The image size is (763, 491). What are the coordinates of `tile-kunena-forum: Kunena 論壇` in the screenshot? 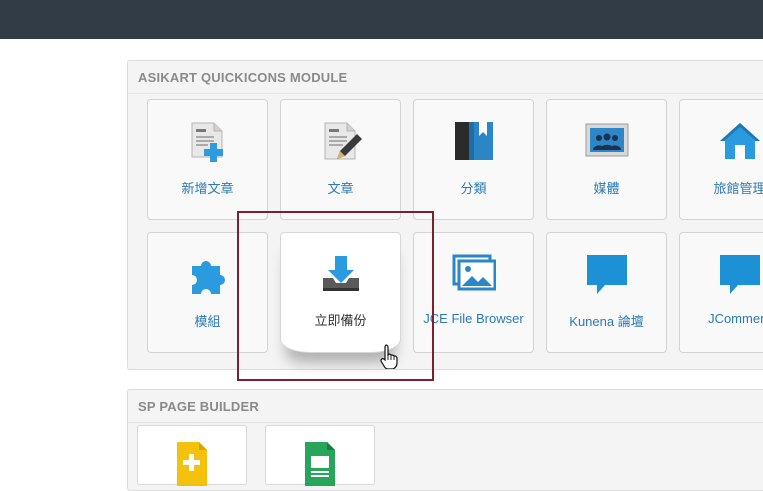 It's located at (606, 292).